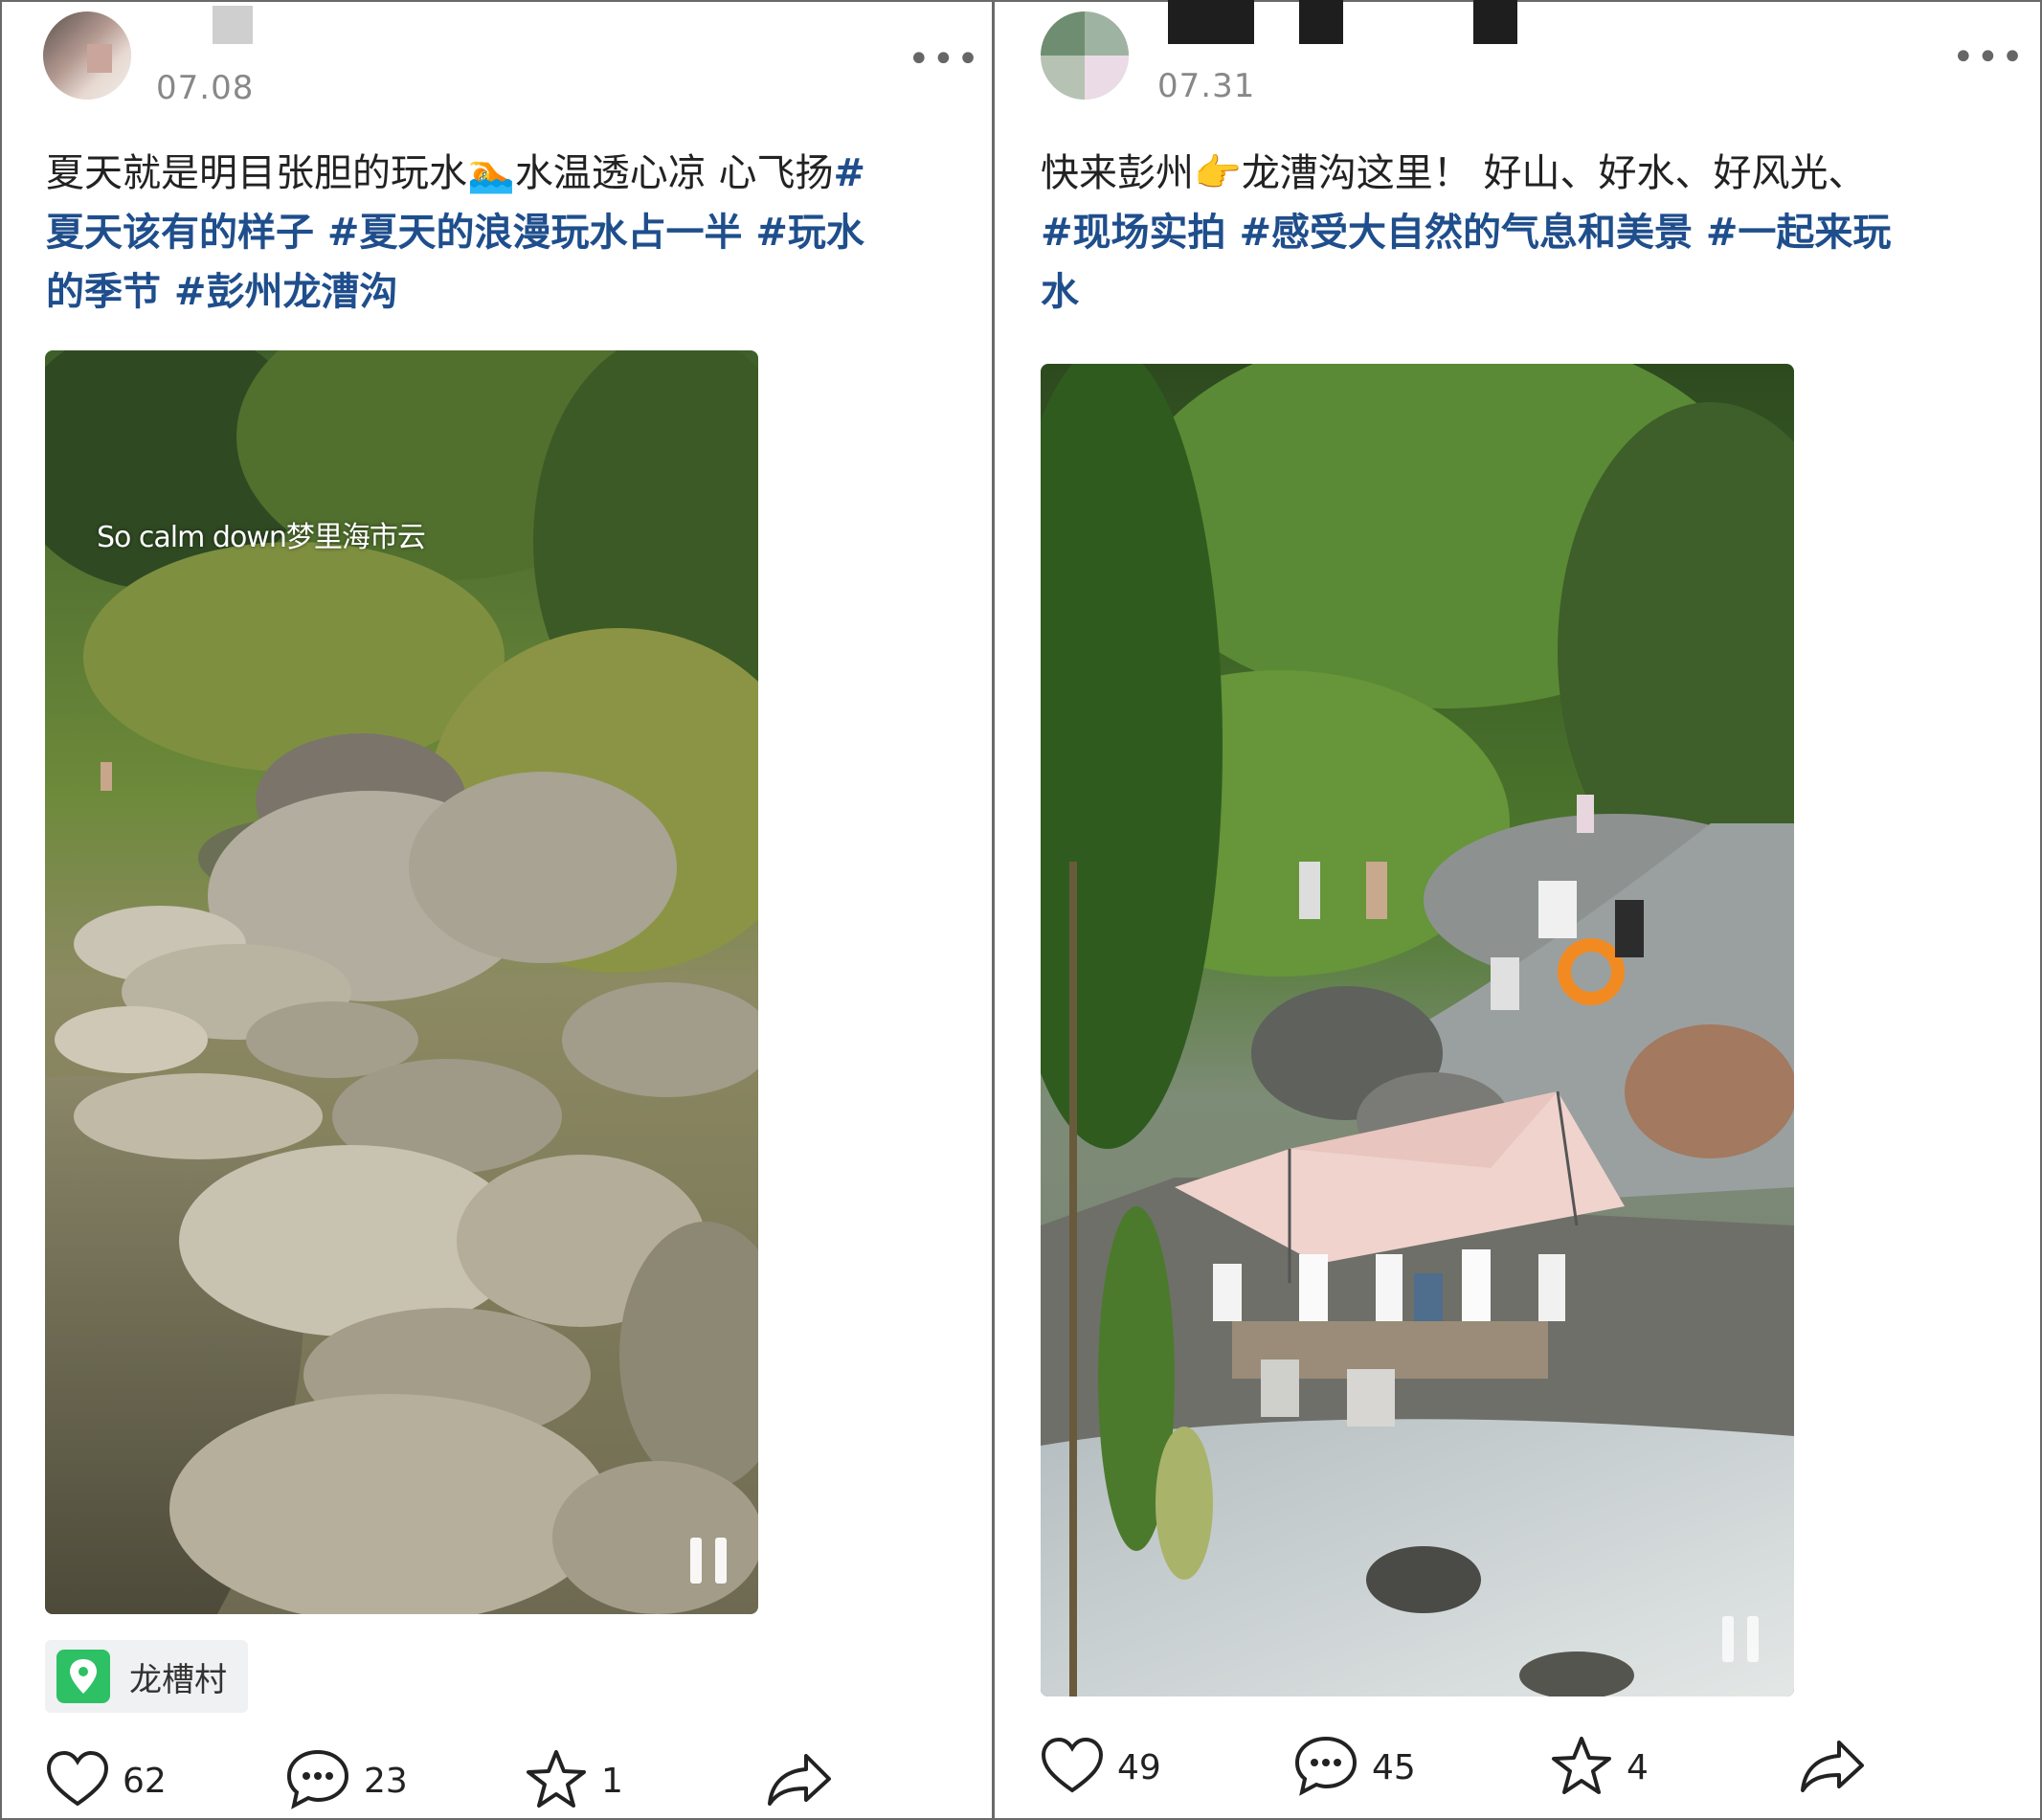  Describe the element at coordinates (1060, 292) in the screenshot. I see `hashtag-line: 水` at that location.